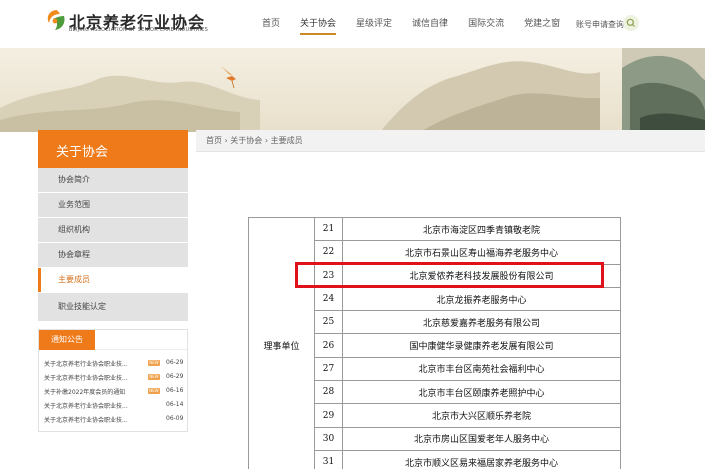 This screenshot has height=469, width=705. Describe the element at coordinates (481, 229) in the screenshot. I see `member-name: 北京市海淀区四季青镇敬老院` at that location.